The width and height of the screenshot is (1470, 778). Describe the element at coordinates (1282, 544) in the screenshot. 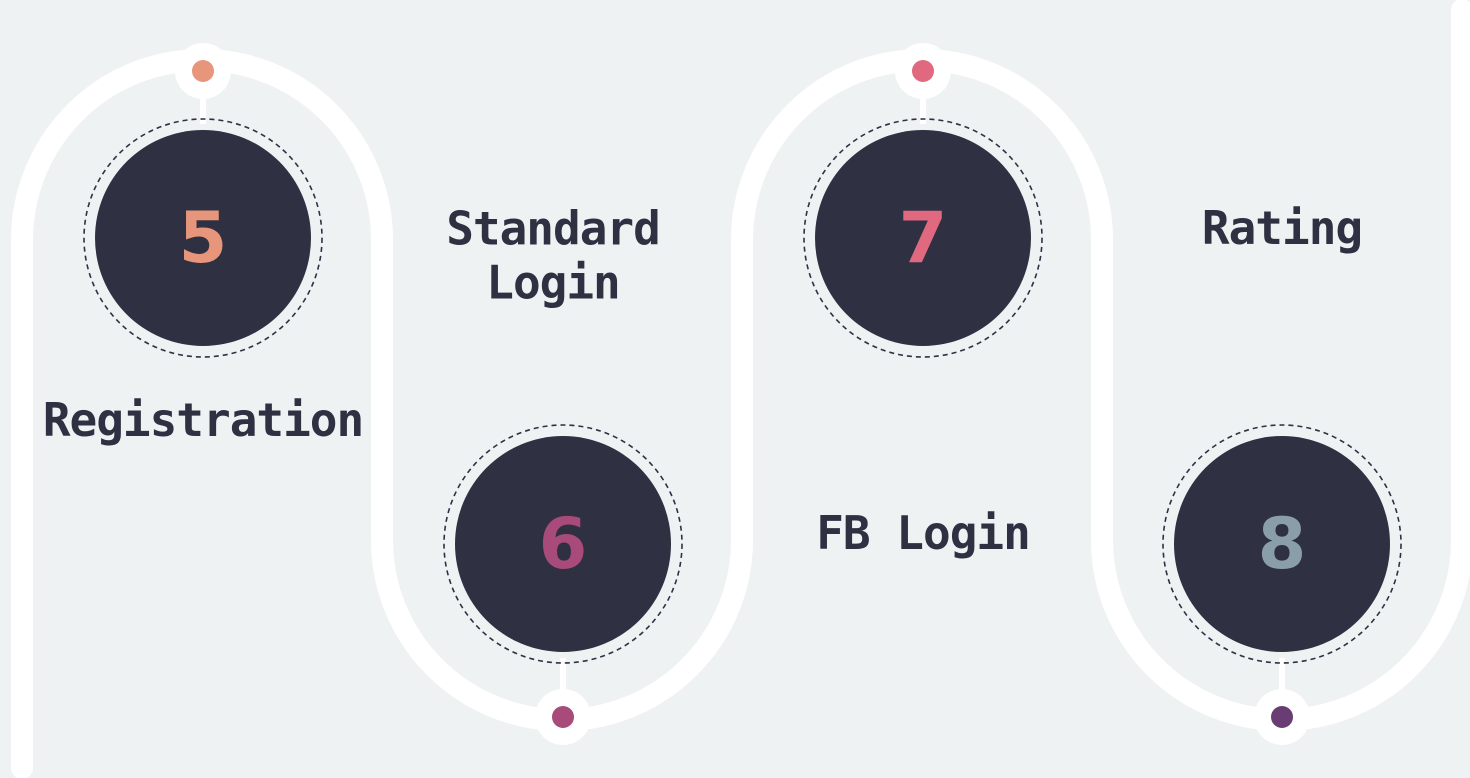

I see `step-number: 8` at that location.